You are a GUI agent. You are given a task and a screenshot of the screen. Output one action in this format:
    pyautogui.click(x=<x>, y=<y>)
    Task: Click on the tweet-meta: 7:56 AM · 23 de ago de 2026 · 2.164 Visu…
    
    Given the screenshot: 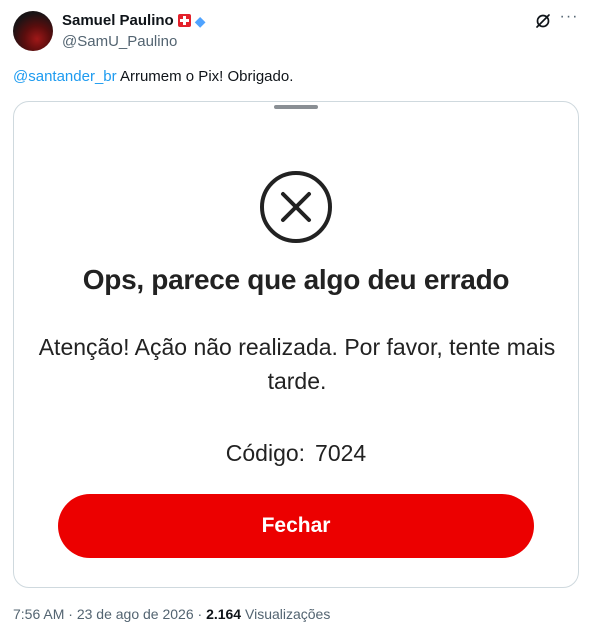 What is the action you would take?
    pyautogui.click(x=171, y=614)
    